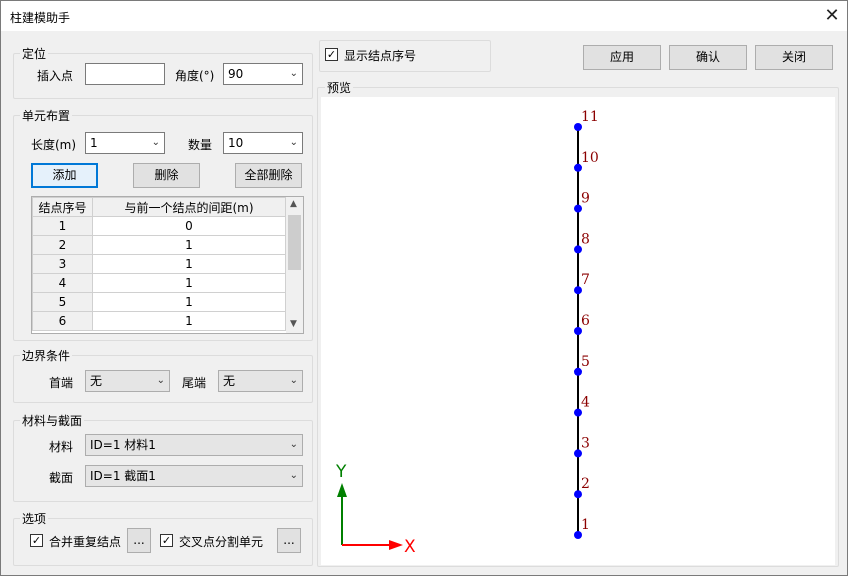 The width and height of the screenshot is (848, 576). Describe the element at coordinates (64, 175) in the screenshot. I see `add-button: 添加` at that location.